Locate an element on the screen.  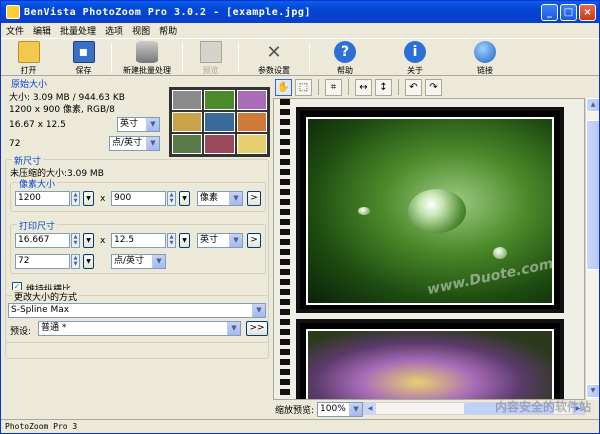
database-icon is located at coordinates (147, 52).